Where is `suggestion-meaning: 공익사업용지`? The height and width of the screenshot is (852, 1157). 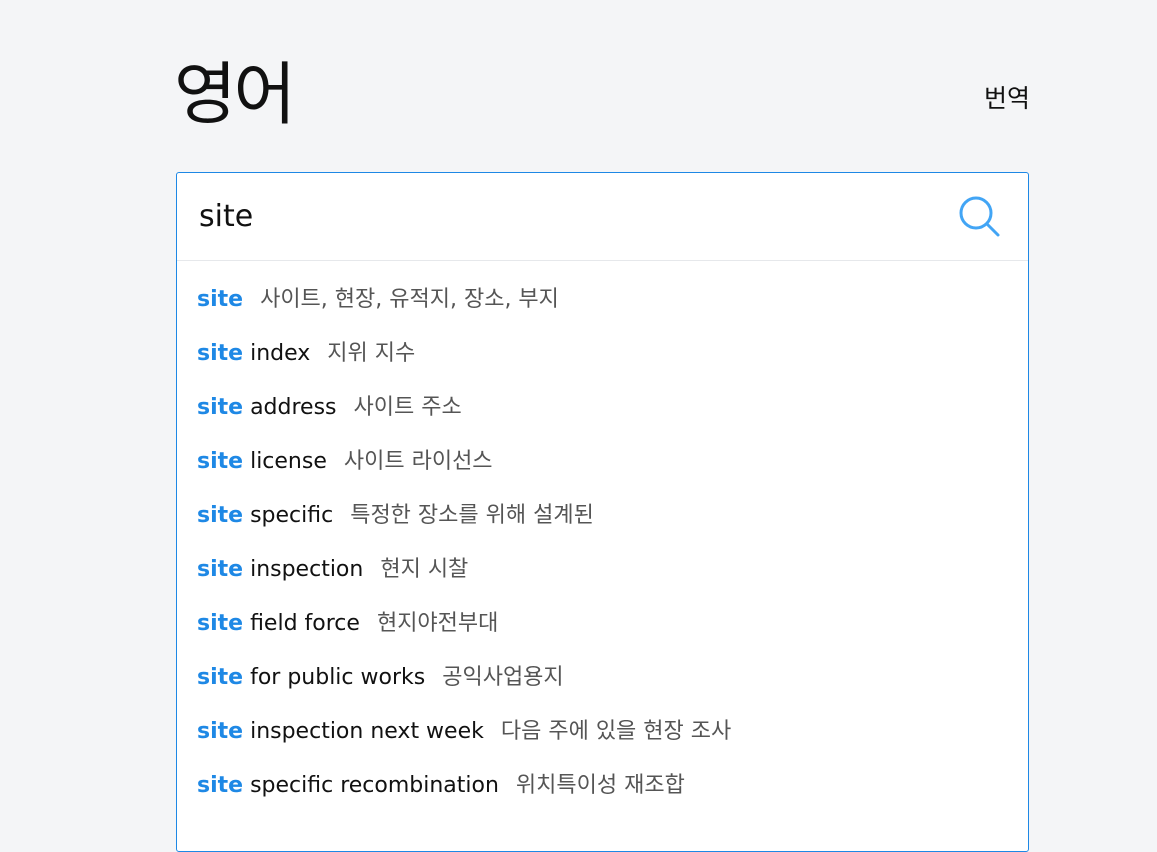 suggestion-meaning: 공익사업용지 is located at coordinates (503, 677).